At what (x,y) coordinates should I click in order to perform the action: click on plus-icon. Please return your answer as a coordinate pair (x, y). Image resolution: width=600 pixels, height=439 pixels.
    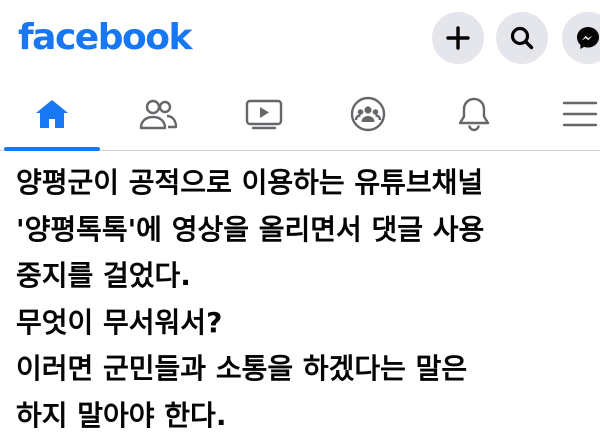
    Looking at the image, I should click on (458, 38).